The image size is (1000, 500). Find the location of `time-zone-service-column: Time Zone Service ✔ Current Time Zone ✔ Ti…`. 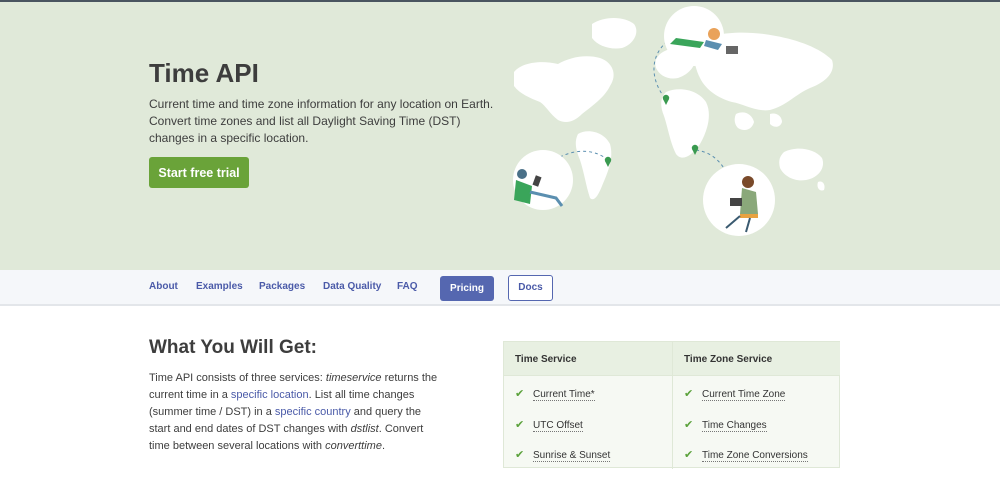

time-zone-service-column: Time Zone Service ✔ Current Time Zone ✔ Ti… is located at coordinates (756, 405).